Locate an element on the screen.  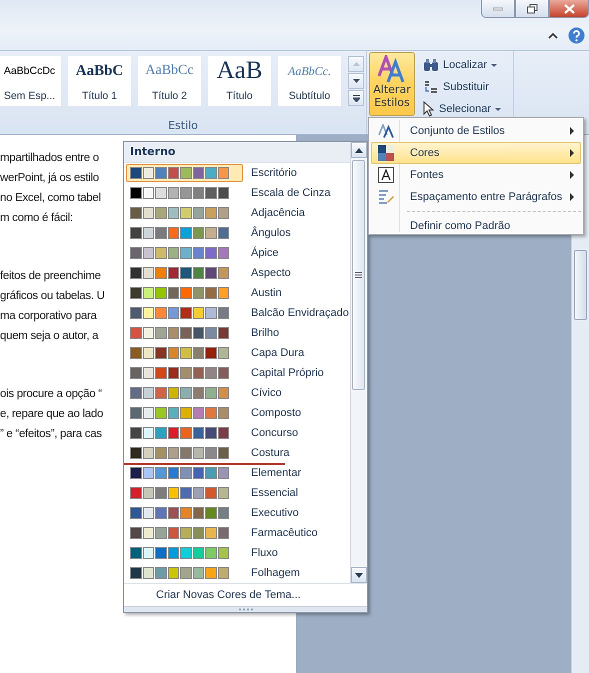
grip-lines-icon is located at coordinates (358, 275).